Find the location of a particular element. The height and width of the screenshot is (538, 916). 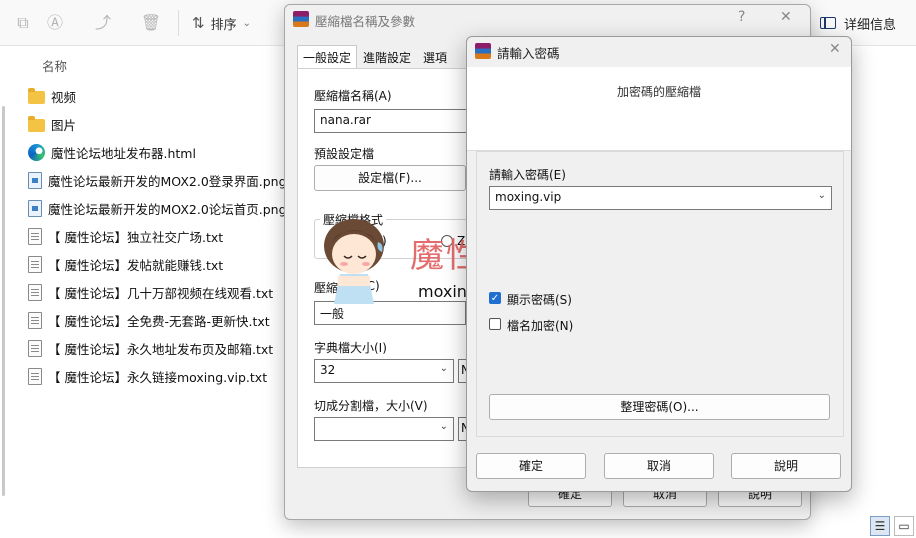

help-icon: ? is located at coordinates (741, 17).